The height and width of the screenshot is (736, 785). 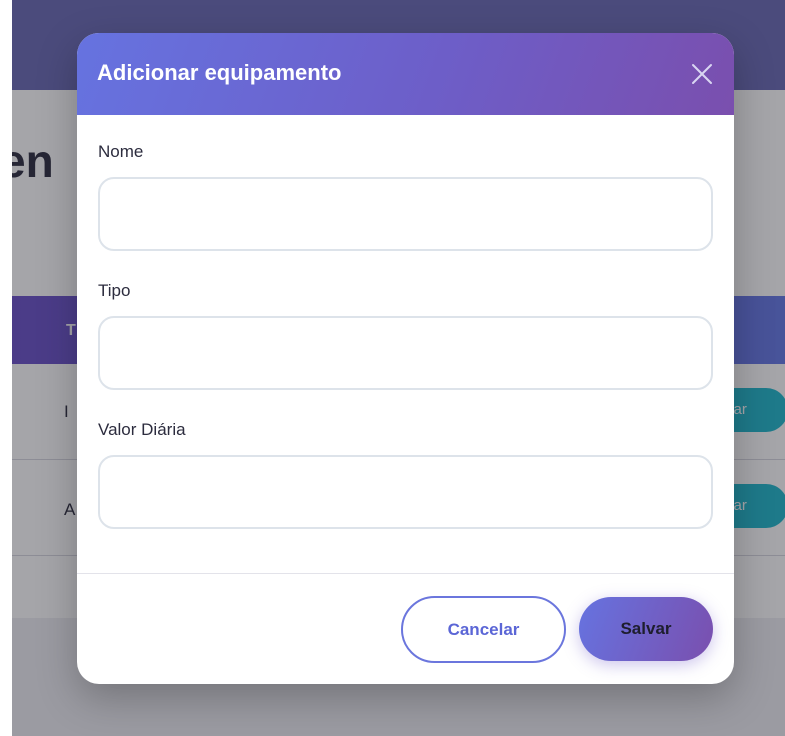 What do you see at coordinates (405, 353) in the screenshot?
I see `tipo-input` at bounding box center [405, 353].